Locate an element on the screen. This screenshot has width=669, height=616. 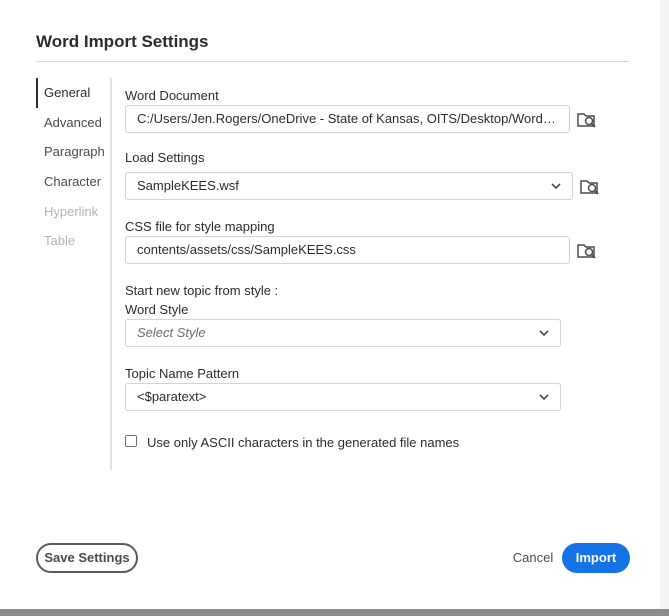
load-settings-label: Load Settings is located at coordinates (165, 157).